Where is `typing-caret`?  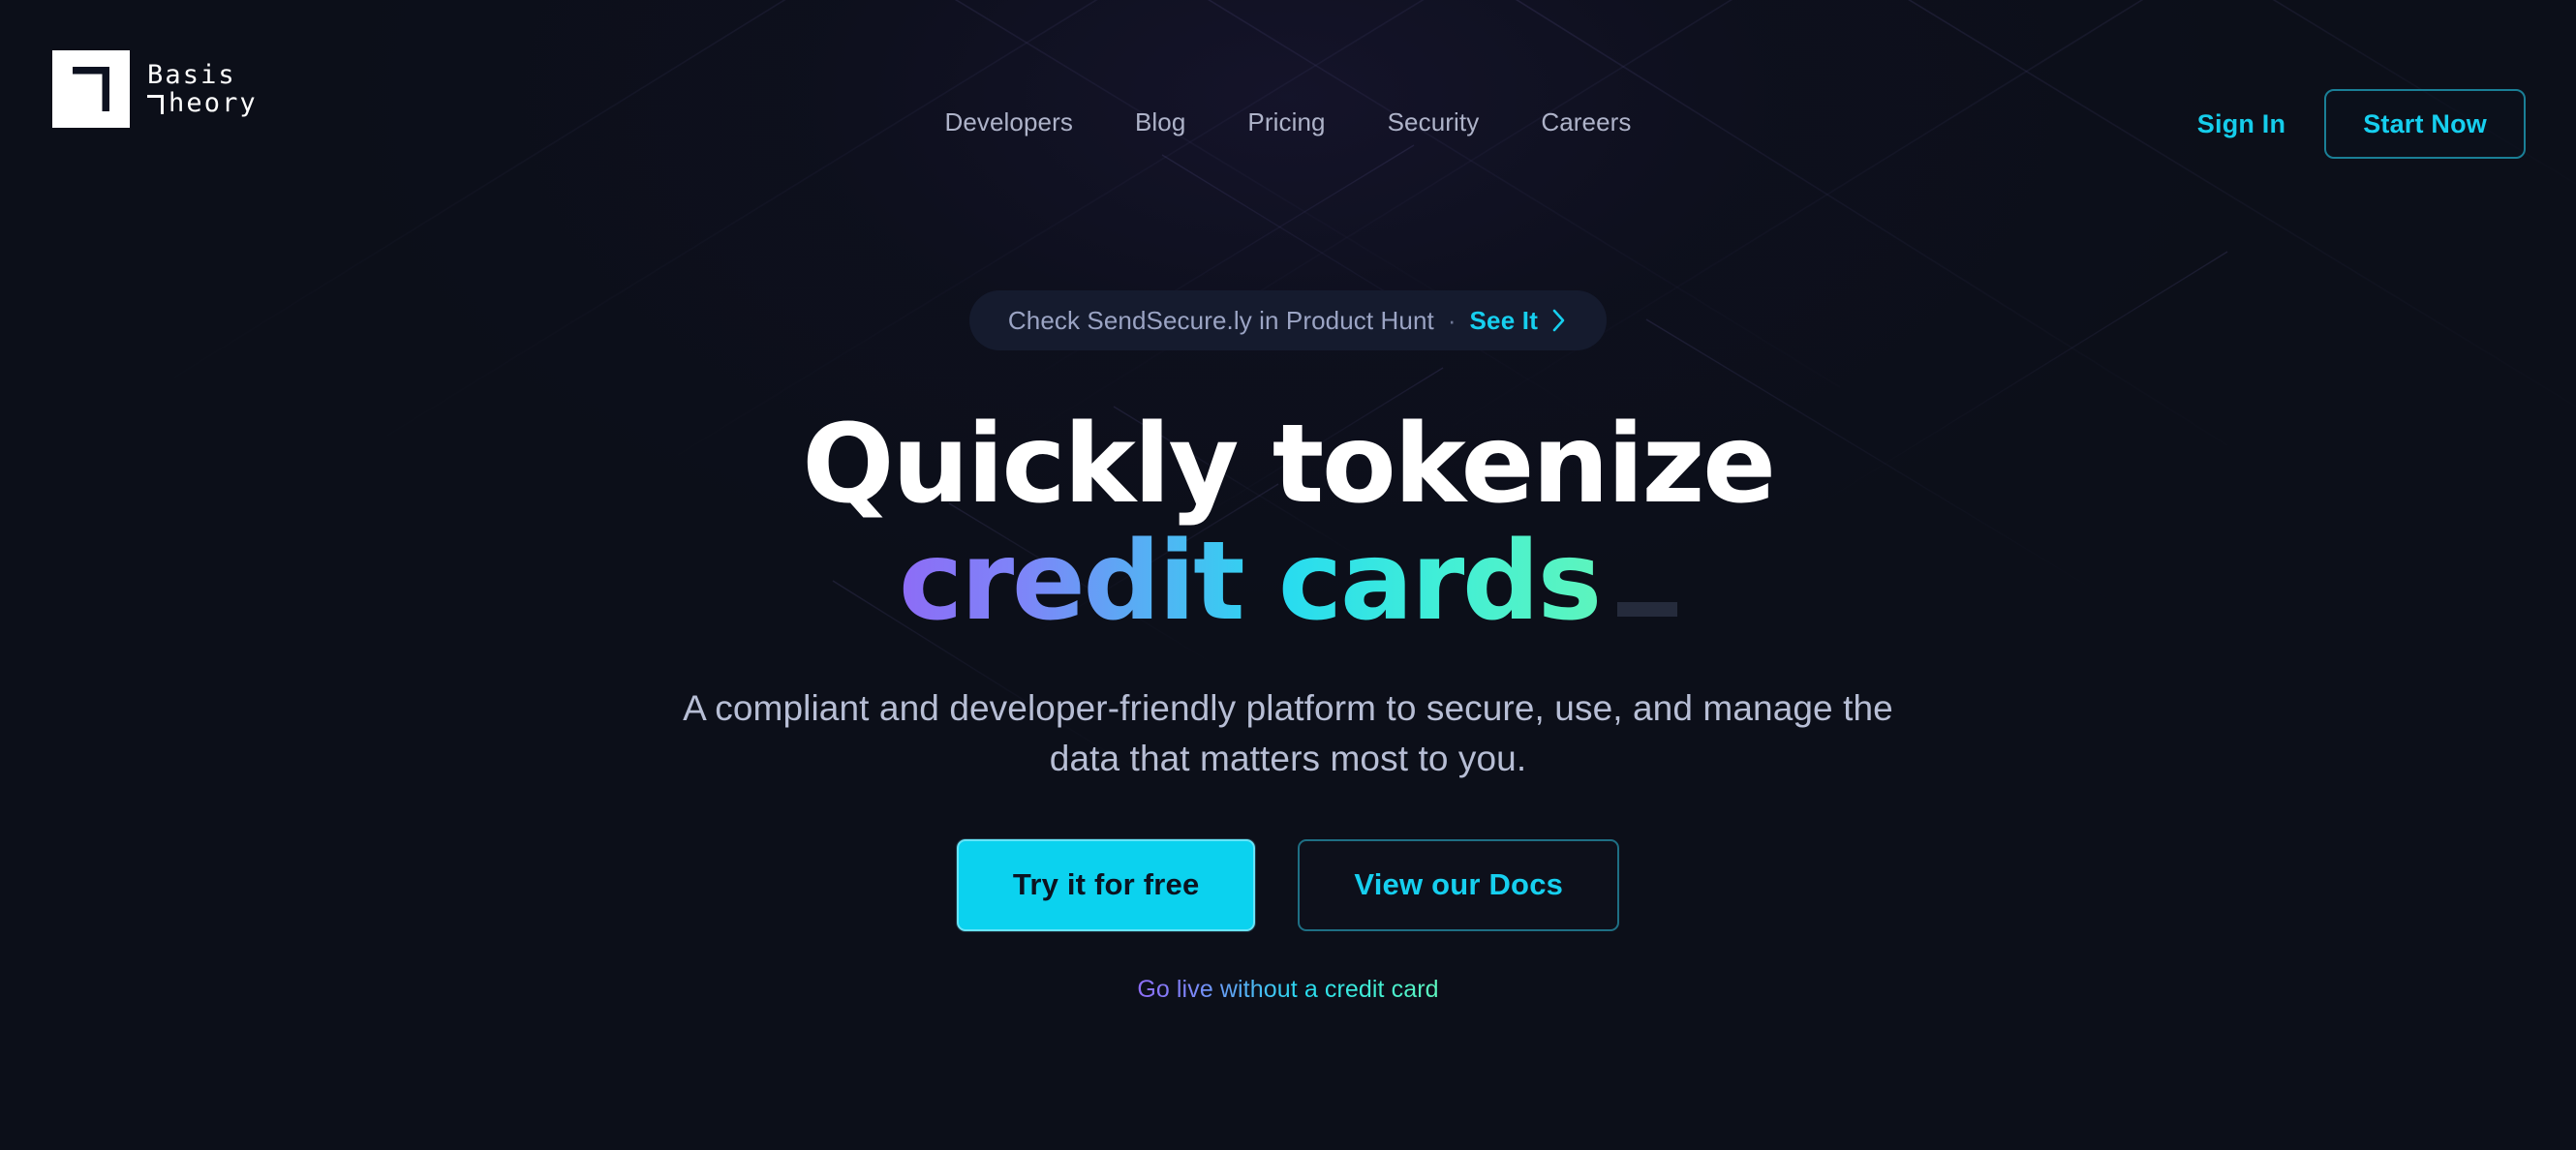 typing-caret is located at coordinates (1646, 609).